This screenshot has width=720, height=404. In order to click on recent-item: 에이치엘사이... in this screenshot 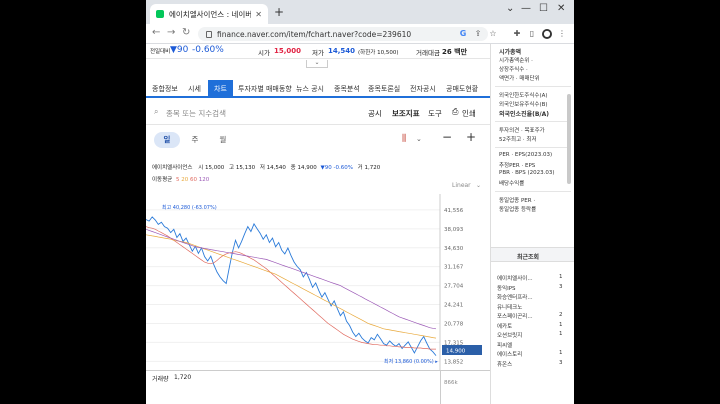, I will do `click(515, 278)`.